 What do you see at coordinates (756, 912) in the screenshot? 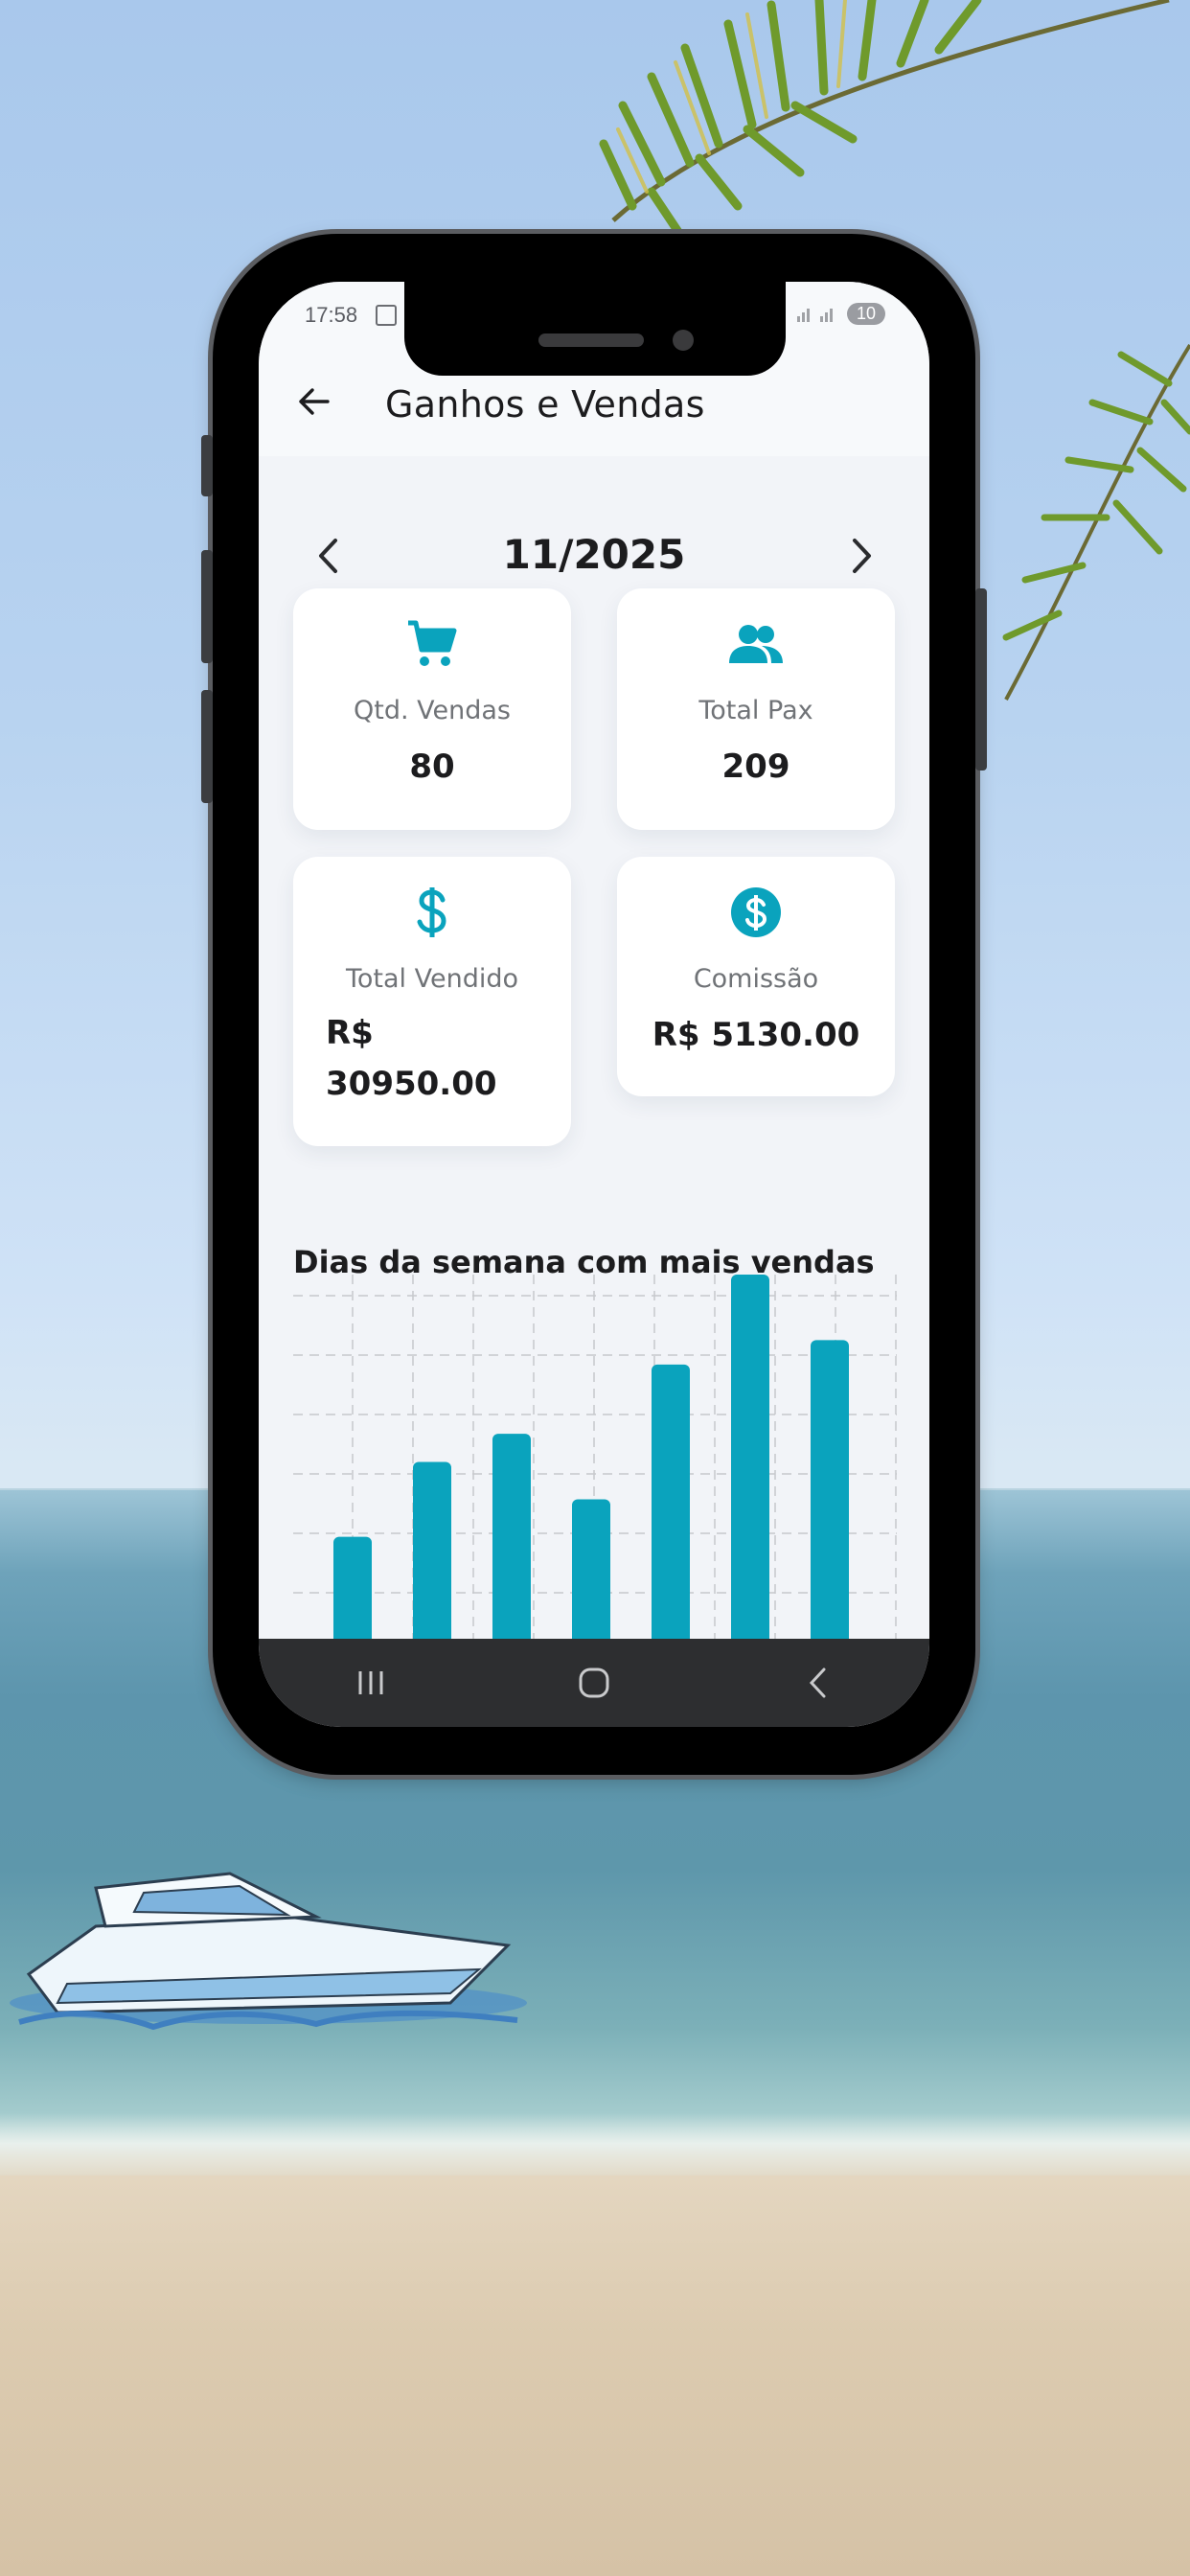
I see `dollar-circle-icon` at bounding box center [756, 912].